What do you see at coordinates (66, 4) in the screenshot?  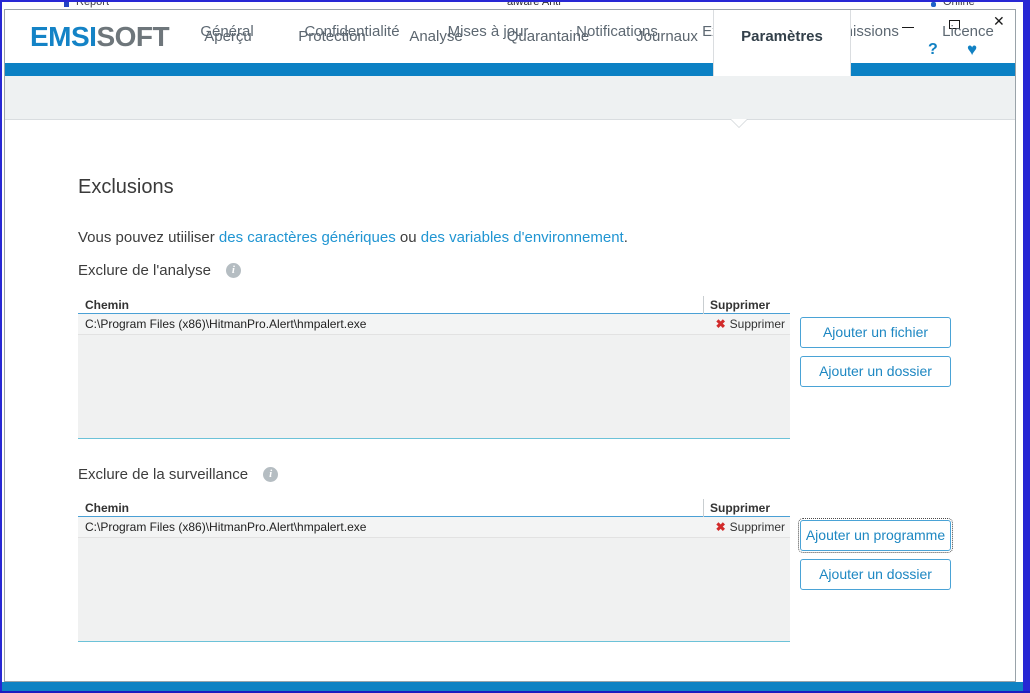 I see `behind-shield-icon` at bounding box center [66, 4].